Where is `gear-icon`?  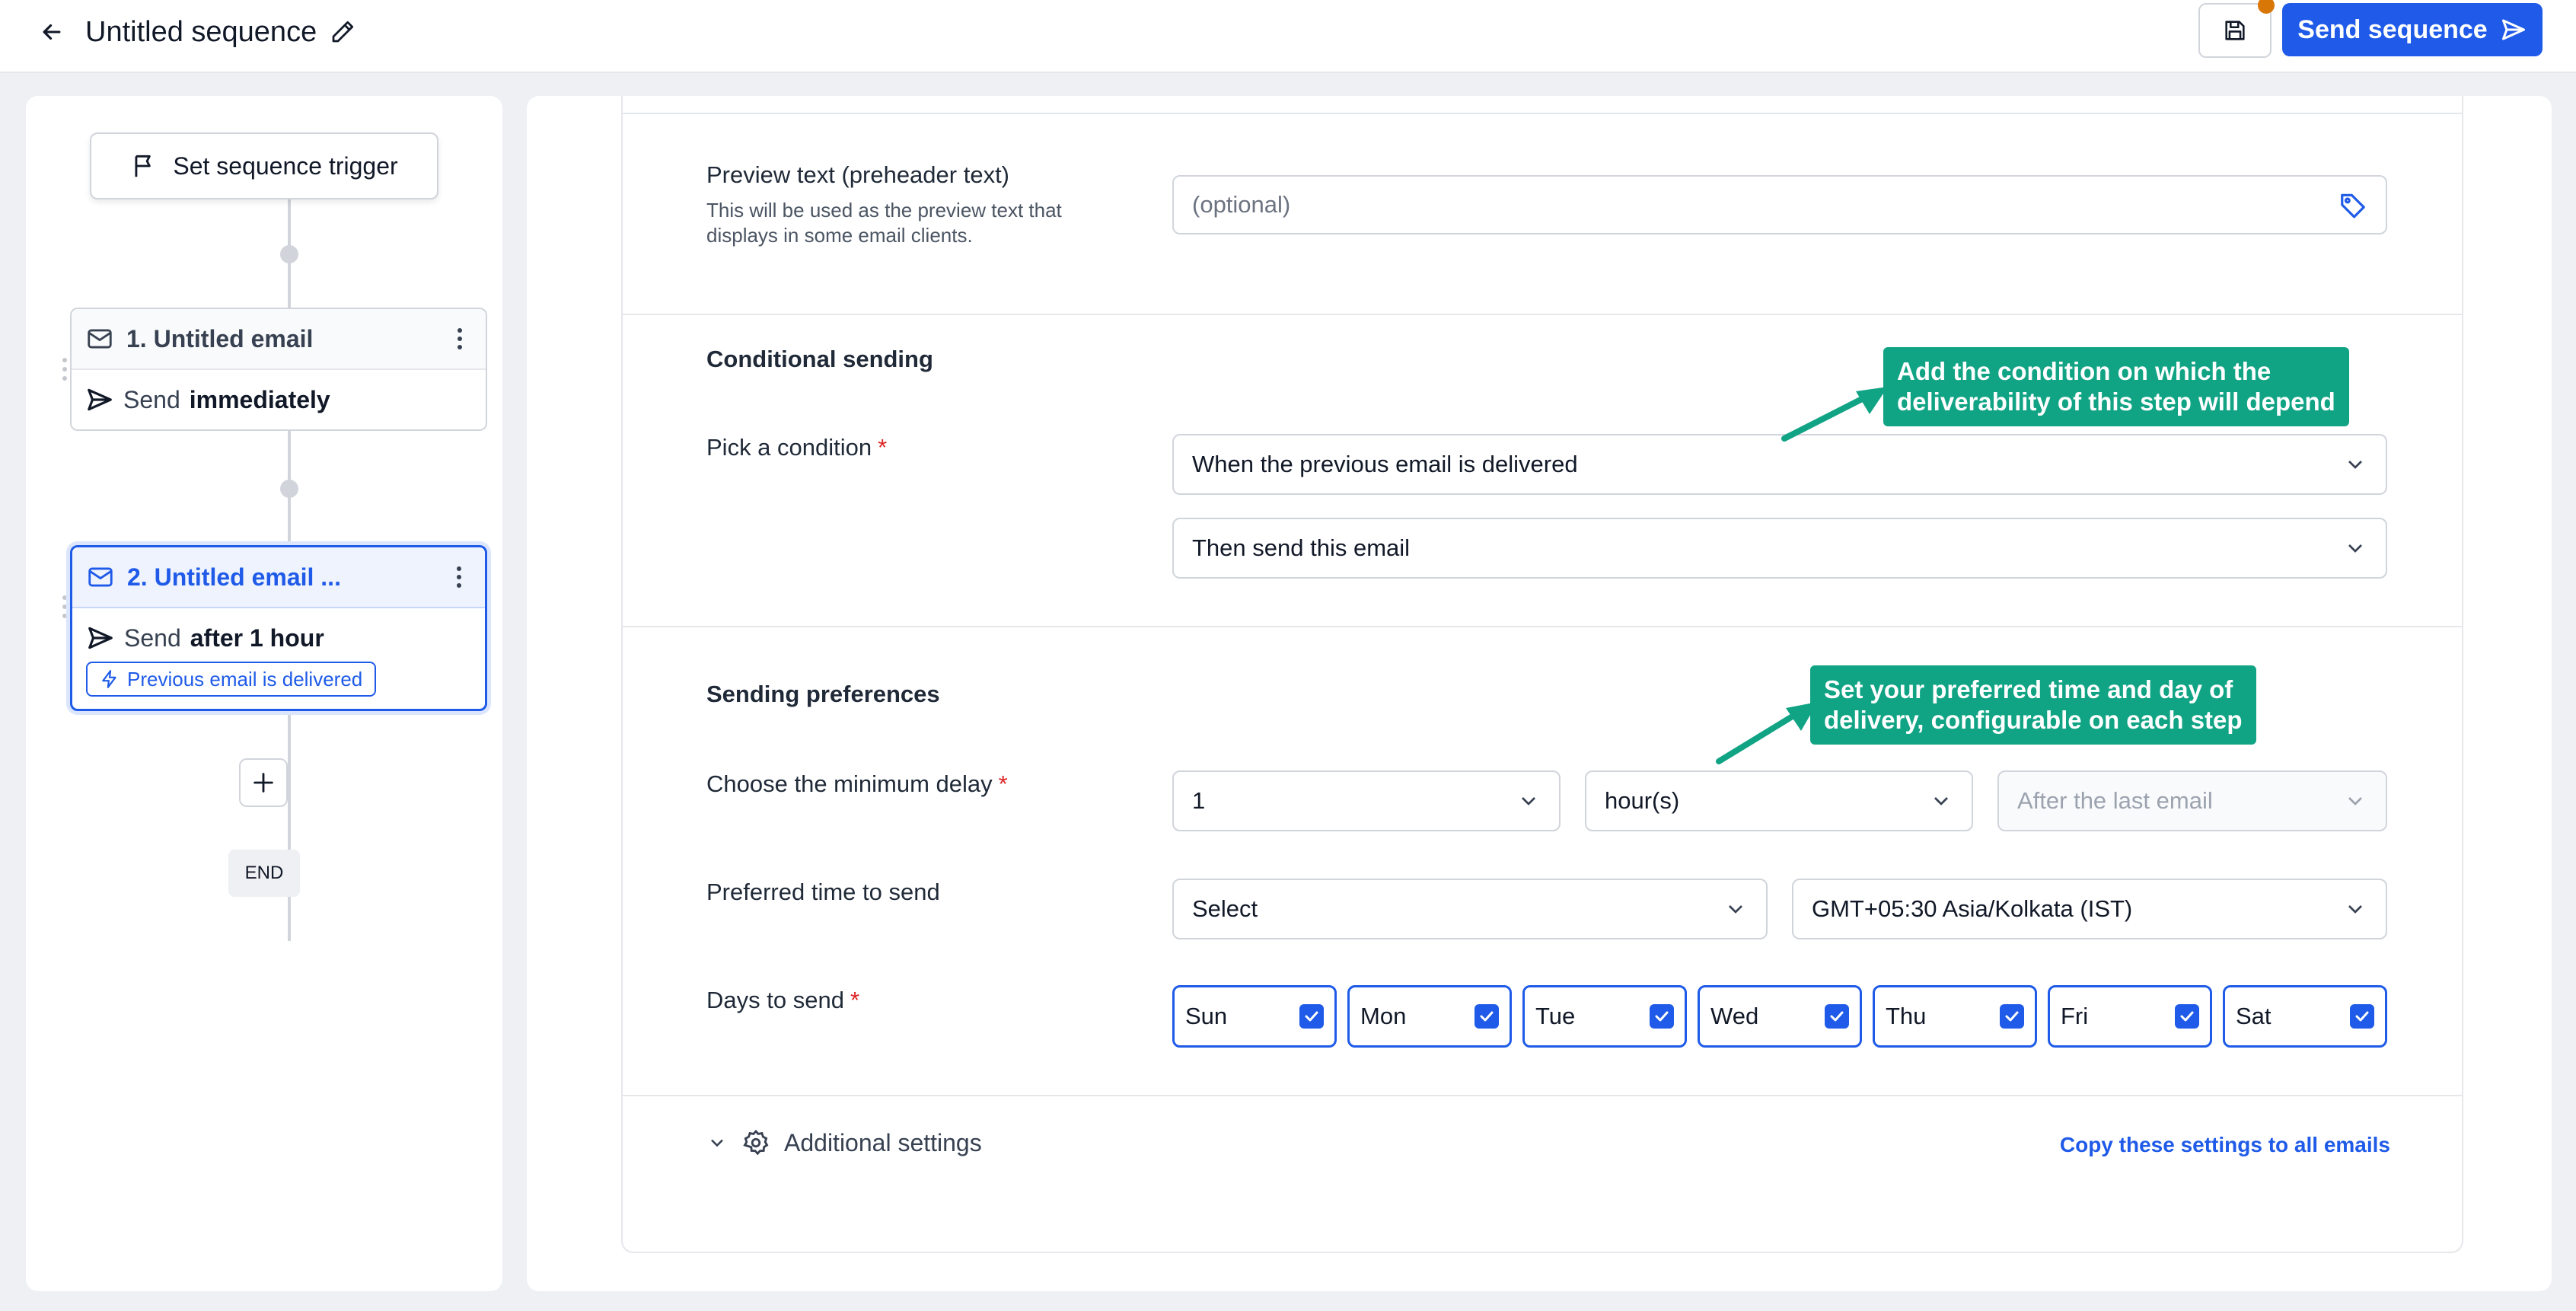
gear-icon is located at coordinates (756, 1142).